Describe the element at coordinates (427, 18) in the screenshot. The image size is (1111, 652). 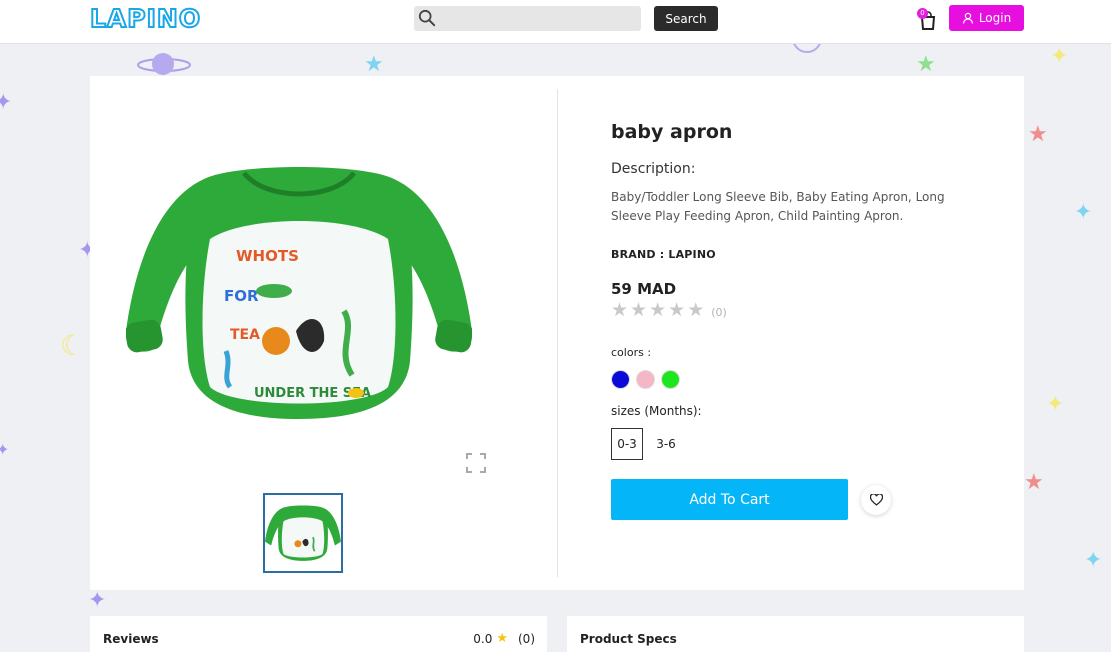
I see `search-icon` at that location.